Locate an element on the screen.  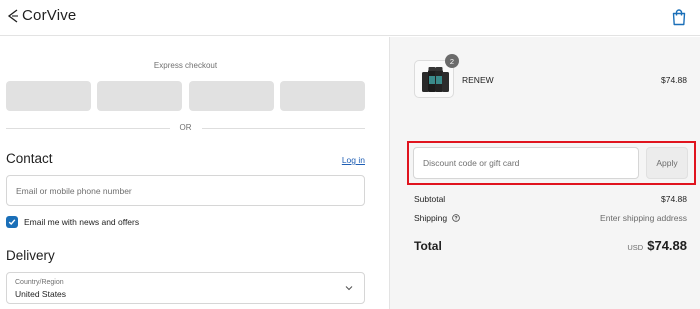
express-checkout-title: Express checkout is located at coordinates (185, 65).